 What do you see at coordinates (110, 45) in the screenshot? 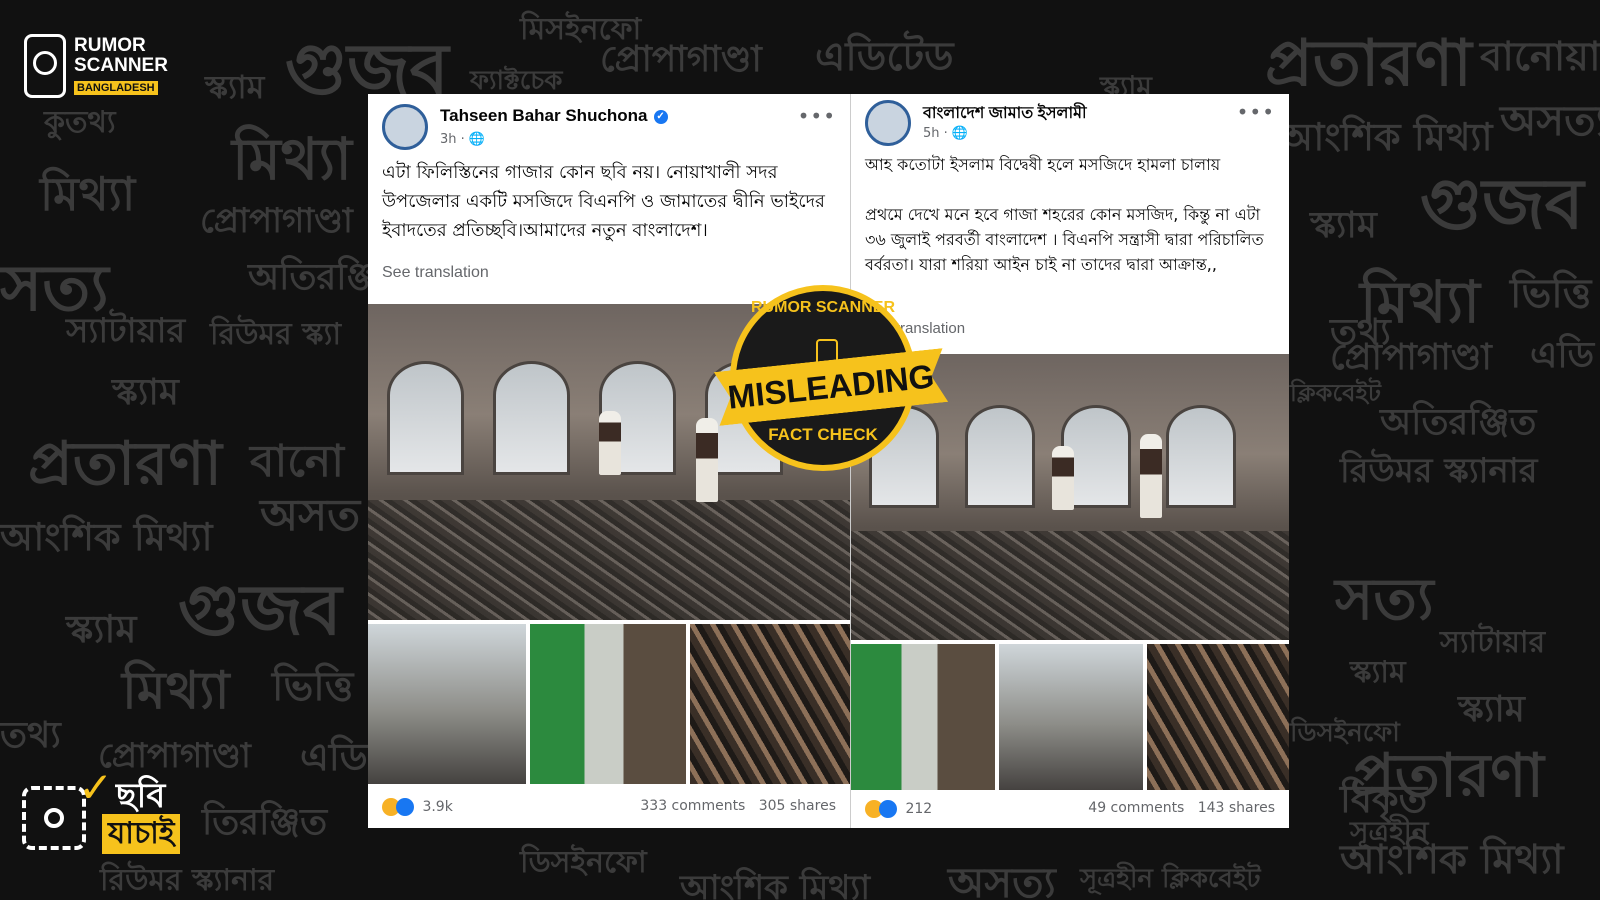
I see `logo-line1: RUMOR` at bounding box center [110, 45].